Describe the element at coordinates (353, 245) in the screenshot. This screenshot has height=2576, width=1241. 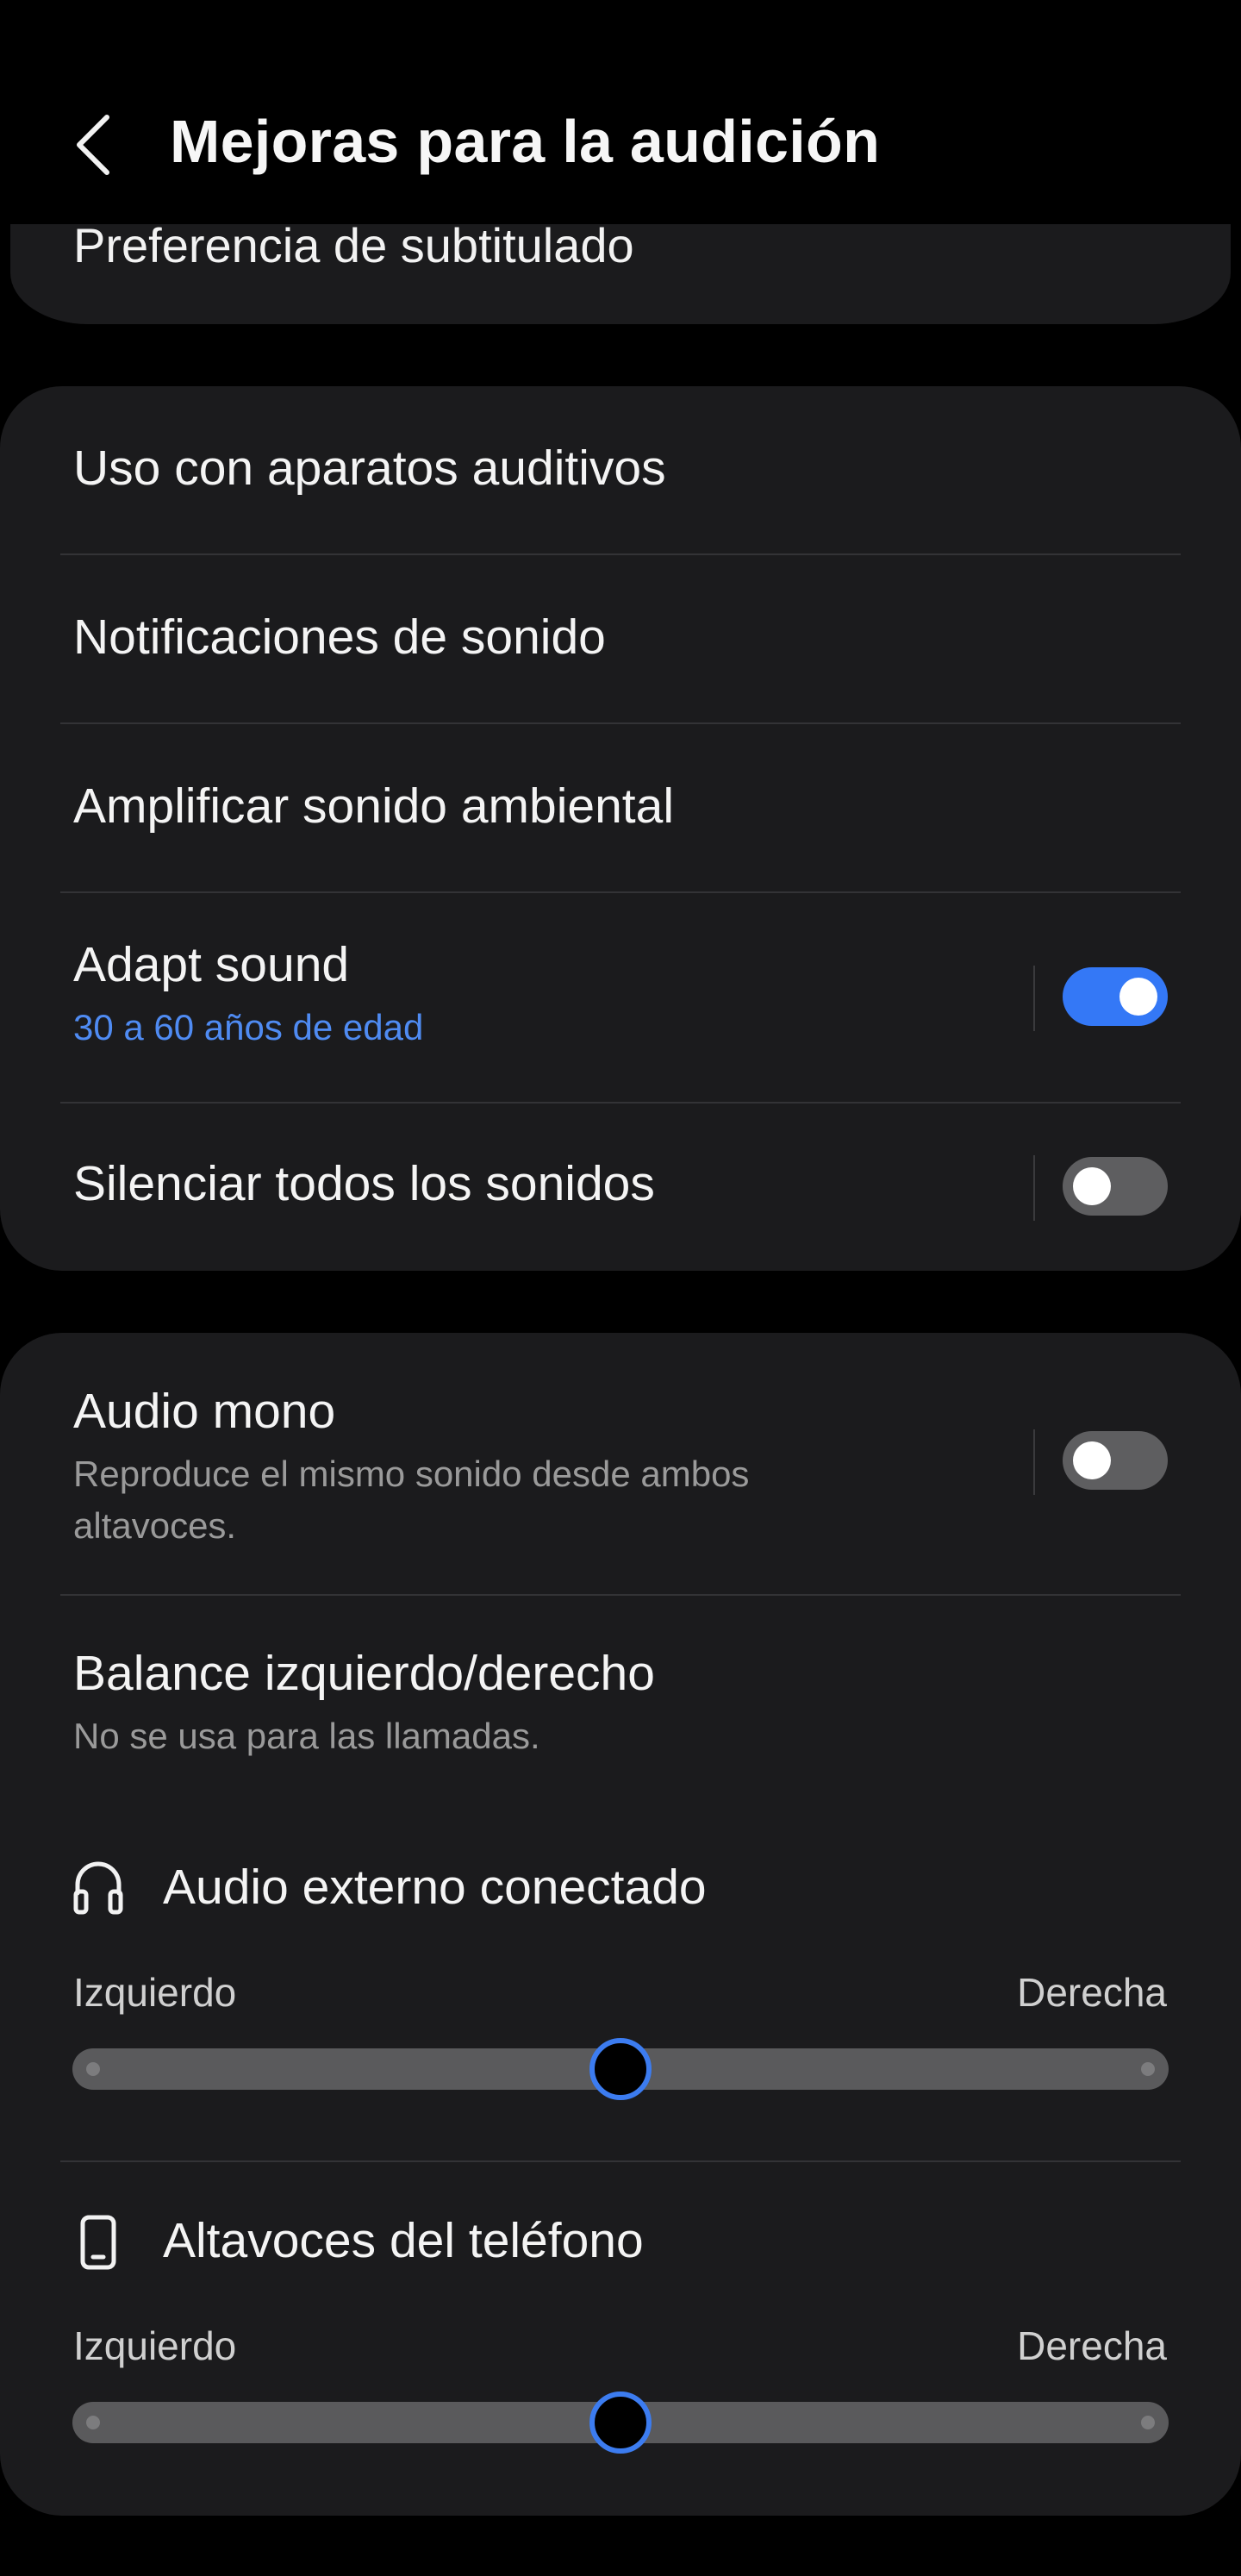
I see `caption-preference-label: Preferencia de subtitulado` at that location.